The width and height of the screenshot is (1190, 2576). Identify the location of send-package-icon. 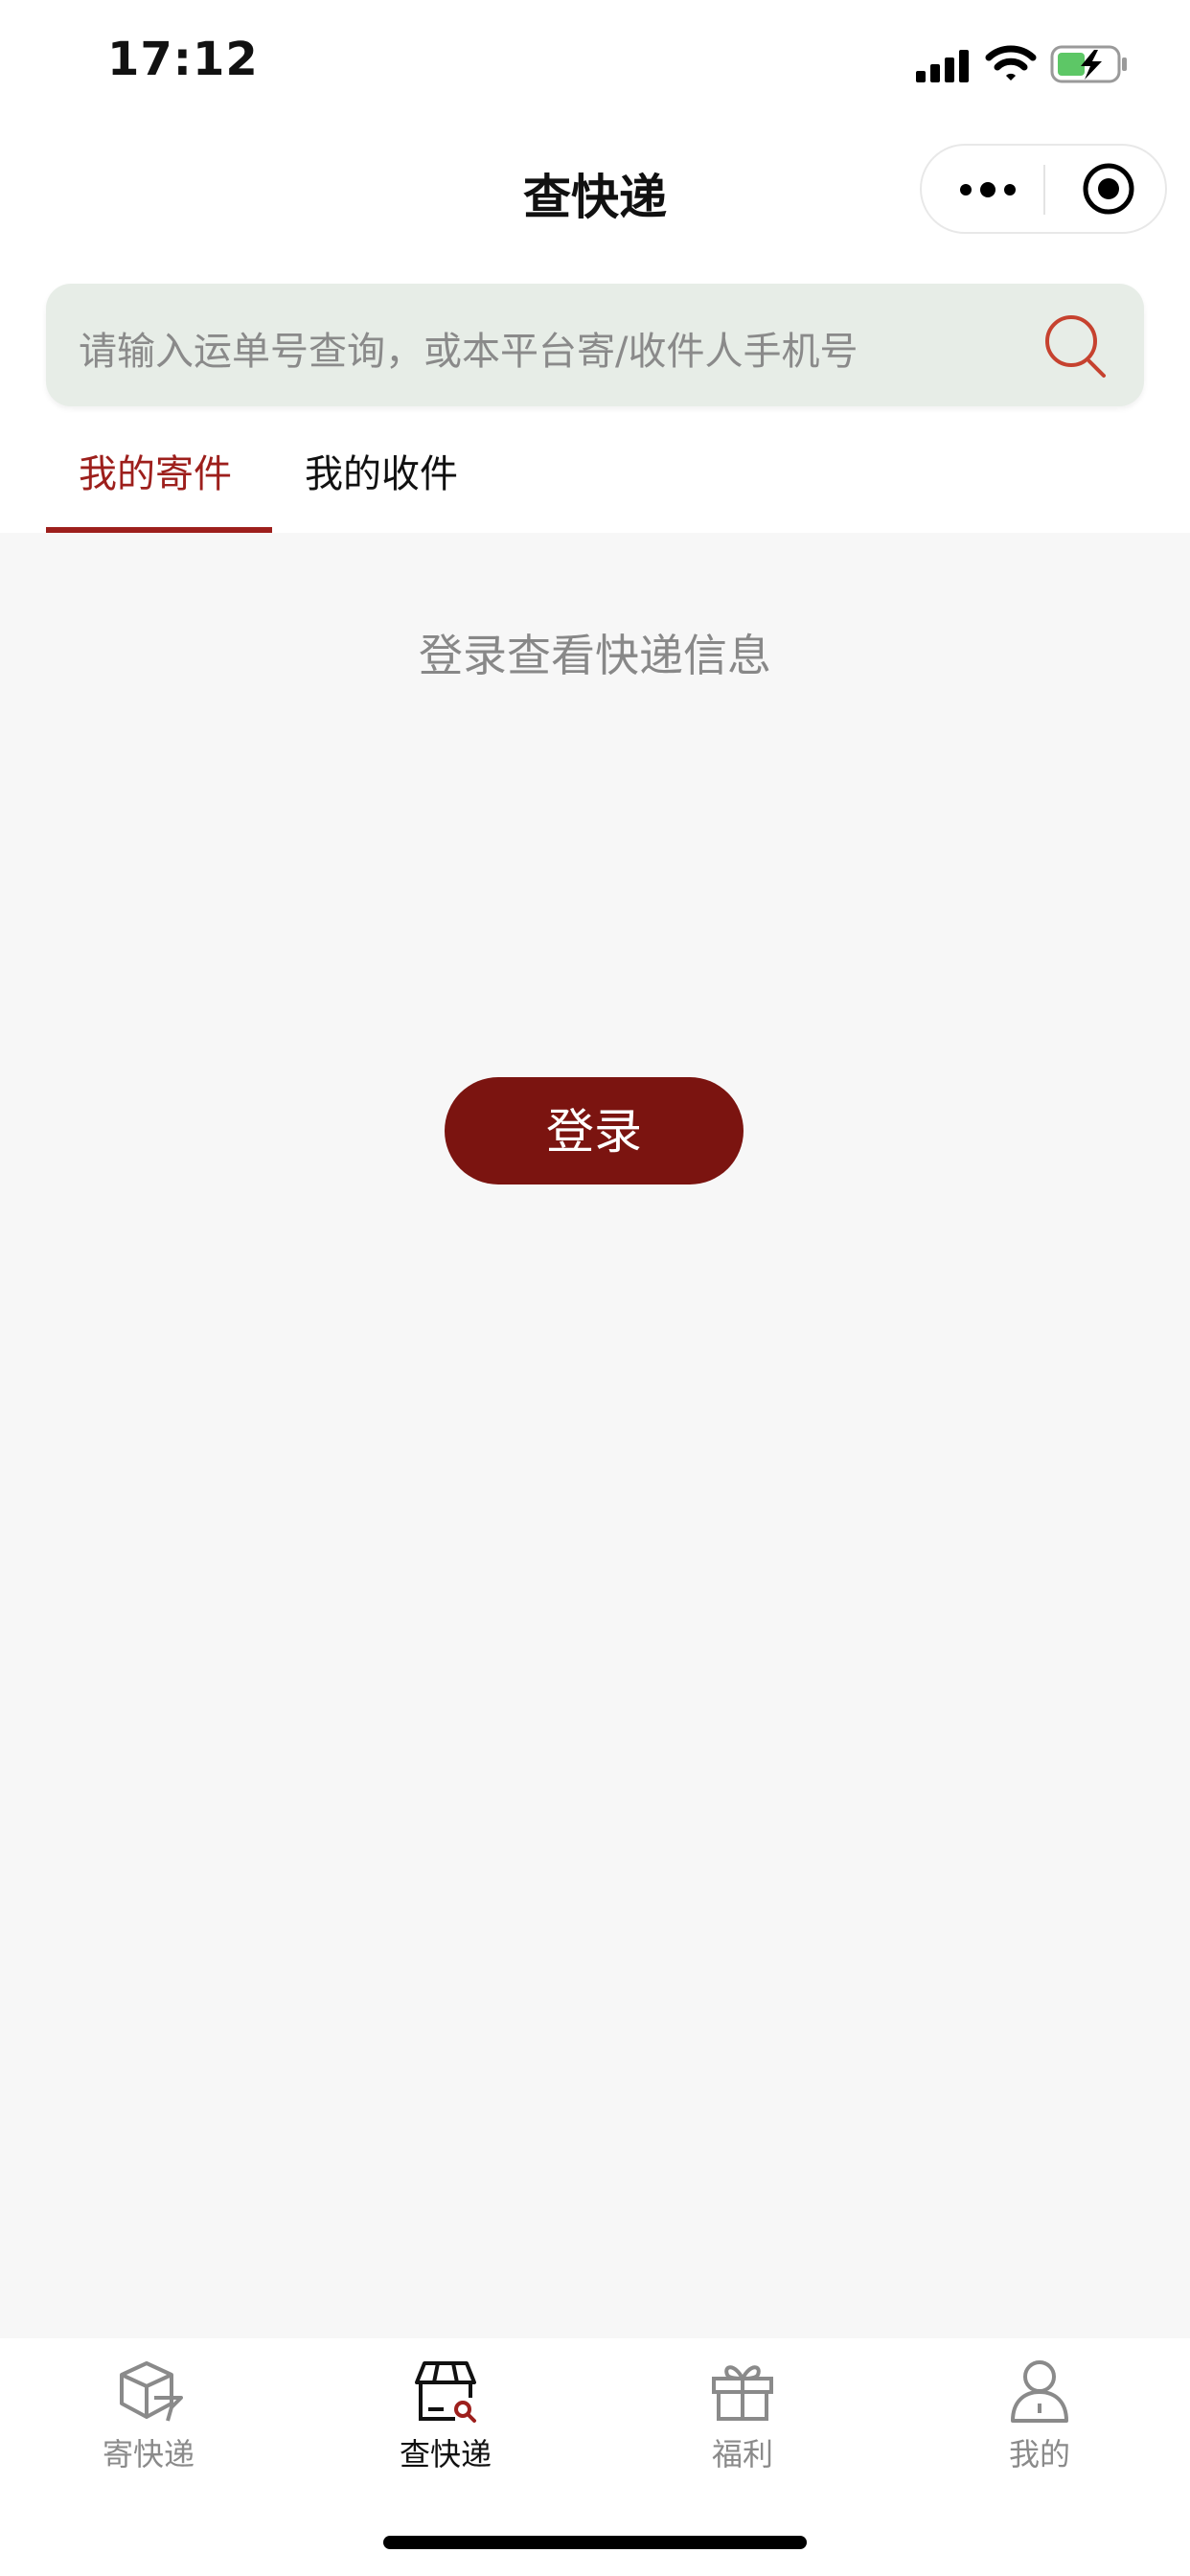
(151, 2391).